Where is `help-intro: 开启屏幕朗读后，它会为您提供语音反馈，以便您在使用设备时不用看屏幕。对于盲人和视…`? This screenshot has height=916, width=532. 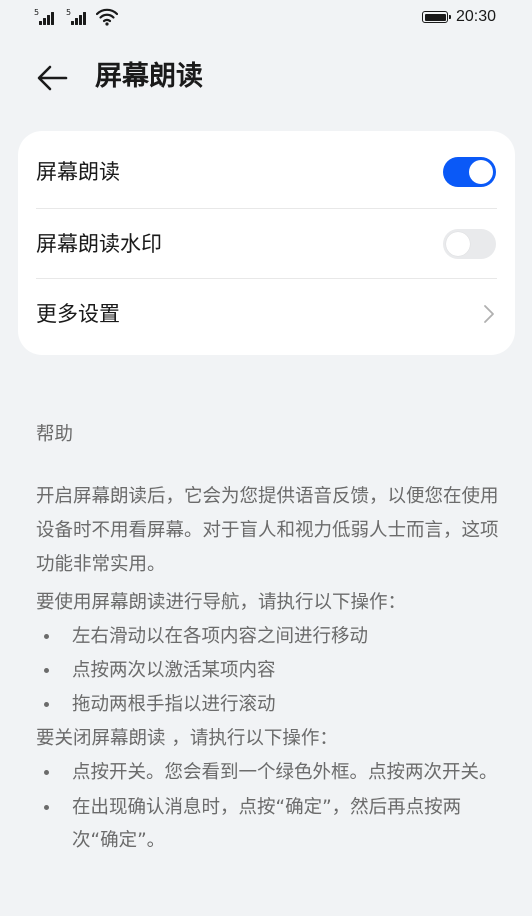 help-intro: 开启屏幕朗读后，它会为您提供语音反馈，以便您在使用设备时不用看屏幕。对于盲人和视… is located at coordinates (267, 530).